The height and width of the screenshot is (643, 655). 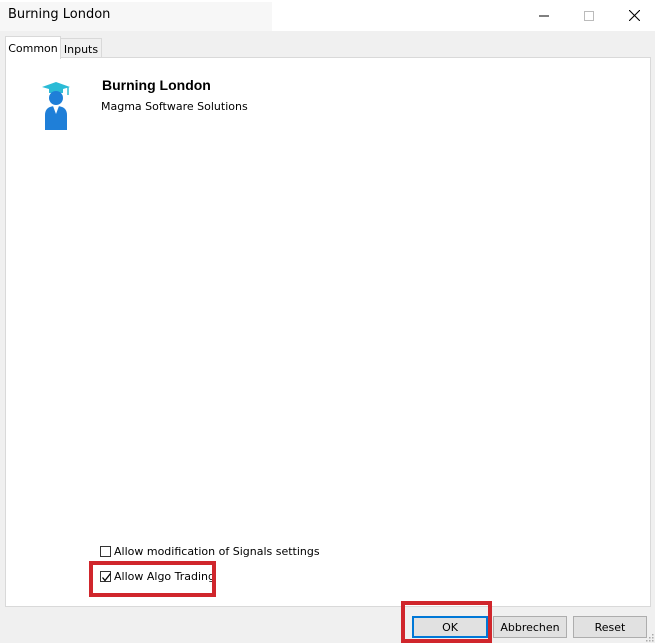 I want to click on cancel-button: Abbrechen, so click(x=530, y=627).